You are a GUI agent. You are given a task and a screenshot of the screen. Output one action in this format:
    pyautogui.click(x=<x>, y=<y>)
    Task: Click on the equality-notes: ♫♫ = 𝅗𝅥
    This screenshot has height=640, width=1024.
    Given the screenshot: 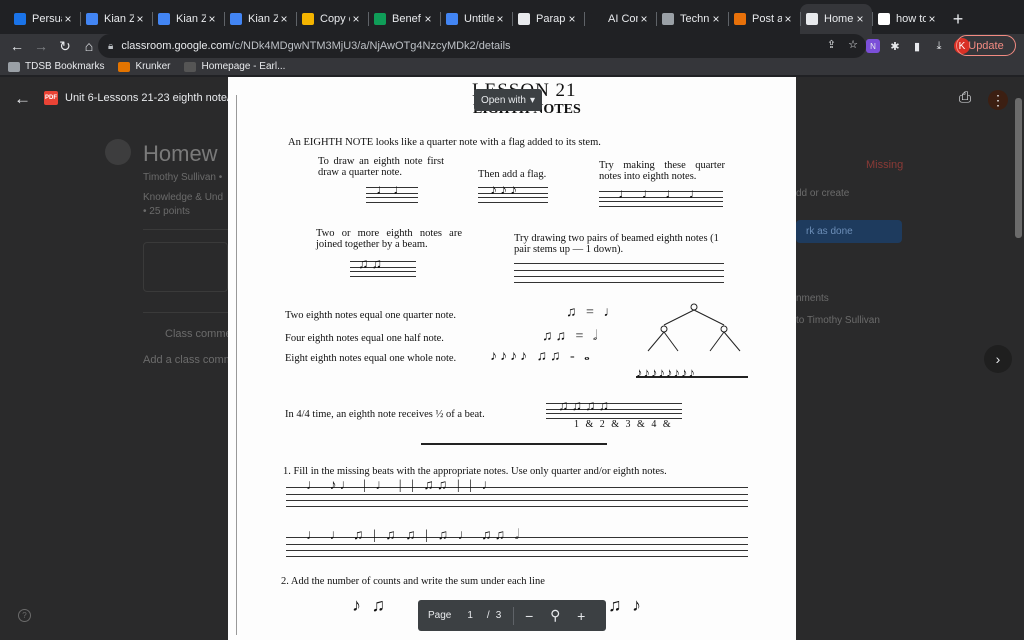 What is the action you would take?
    pyautogui.click(x=571, y=336)
    